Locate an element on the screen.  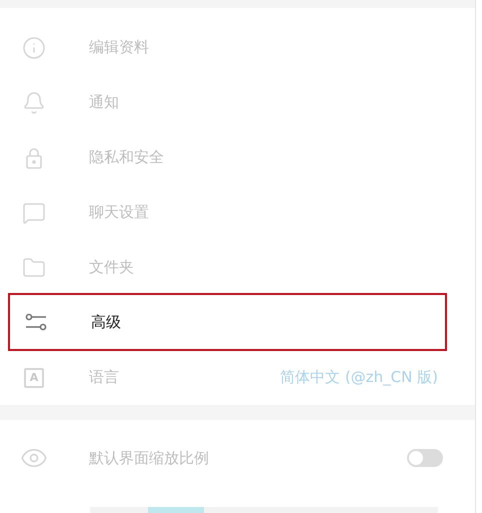
menu-item: 通知 is located at coordinates (237, 102).